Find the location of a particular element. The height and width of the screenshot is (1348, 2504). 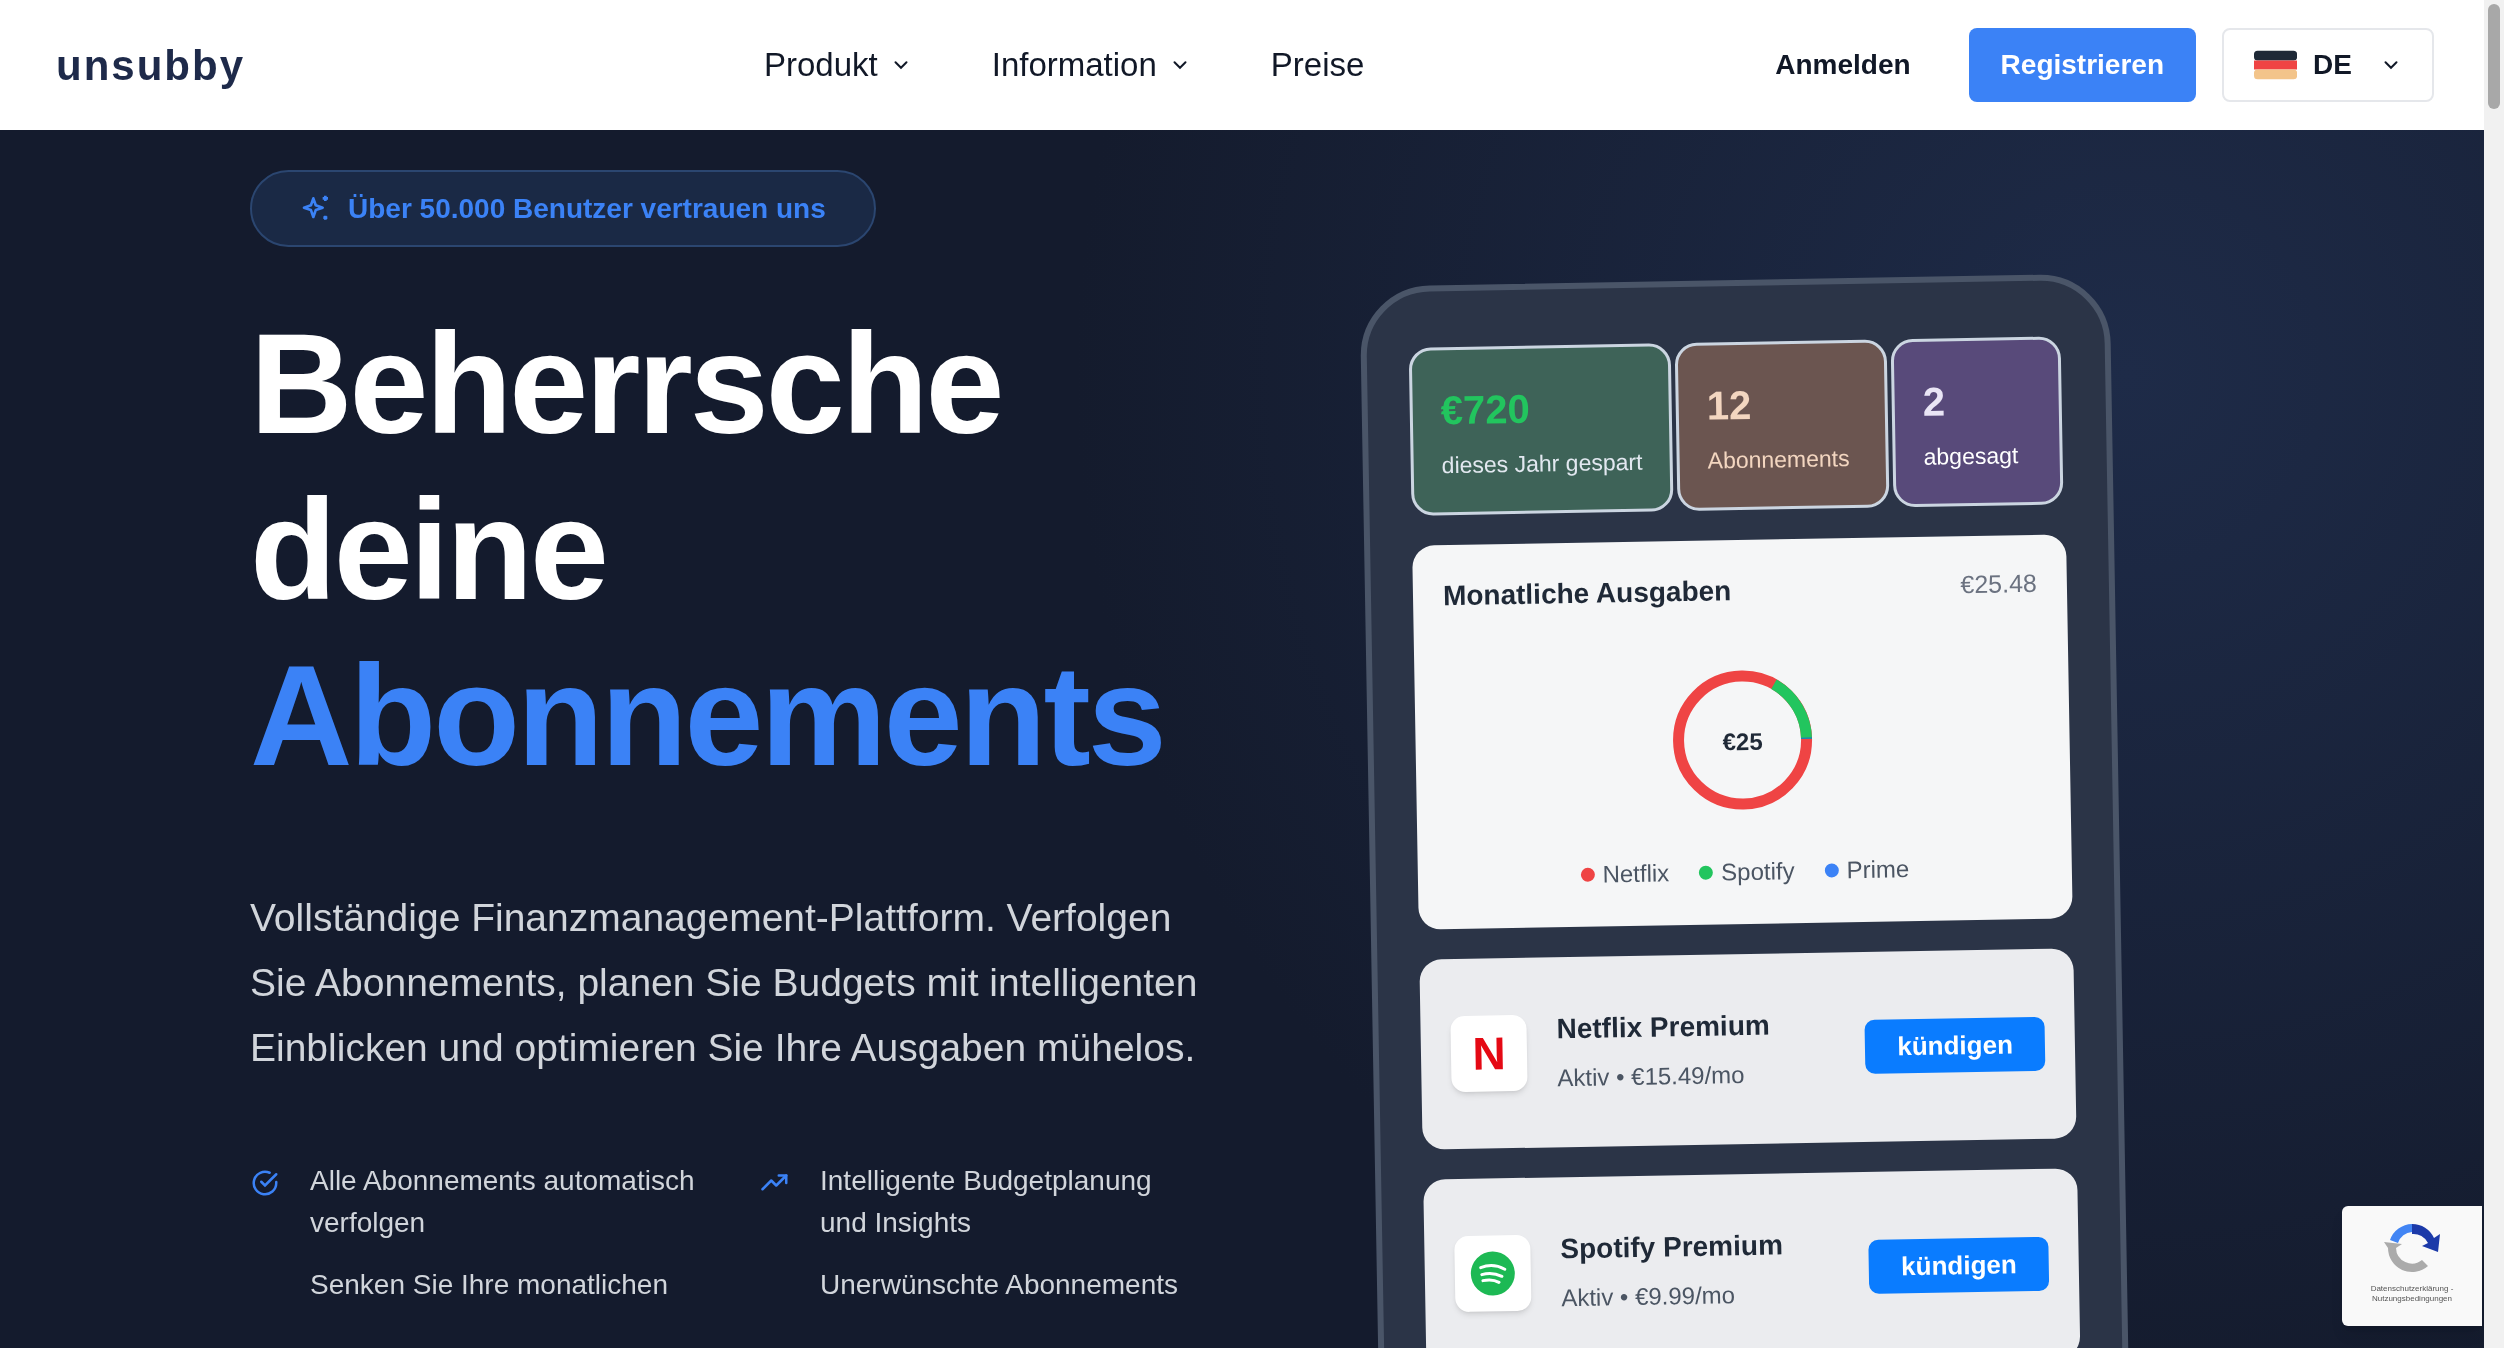

flag-icon is located at coordinates (2276, 65).